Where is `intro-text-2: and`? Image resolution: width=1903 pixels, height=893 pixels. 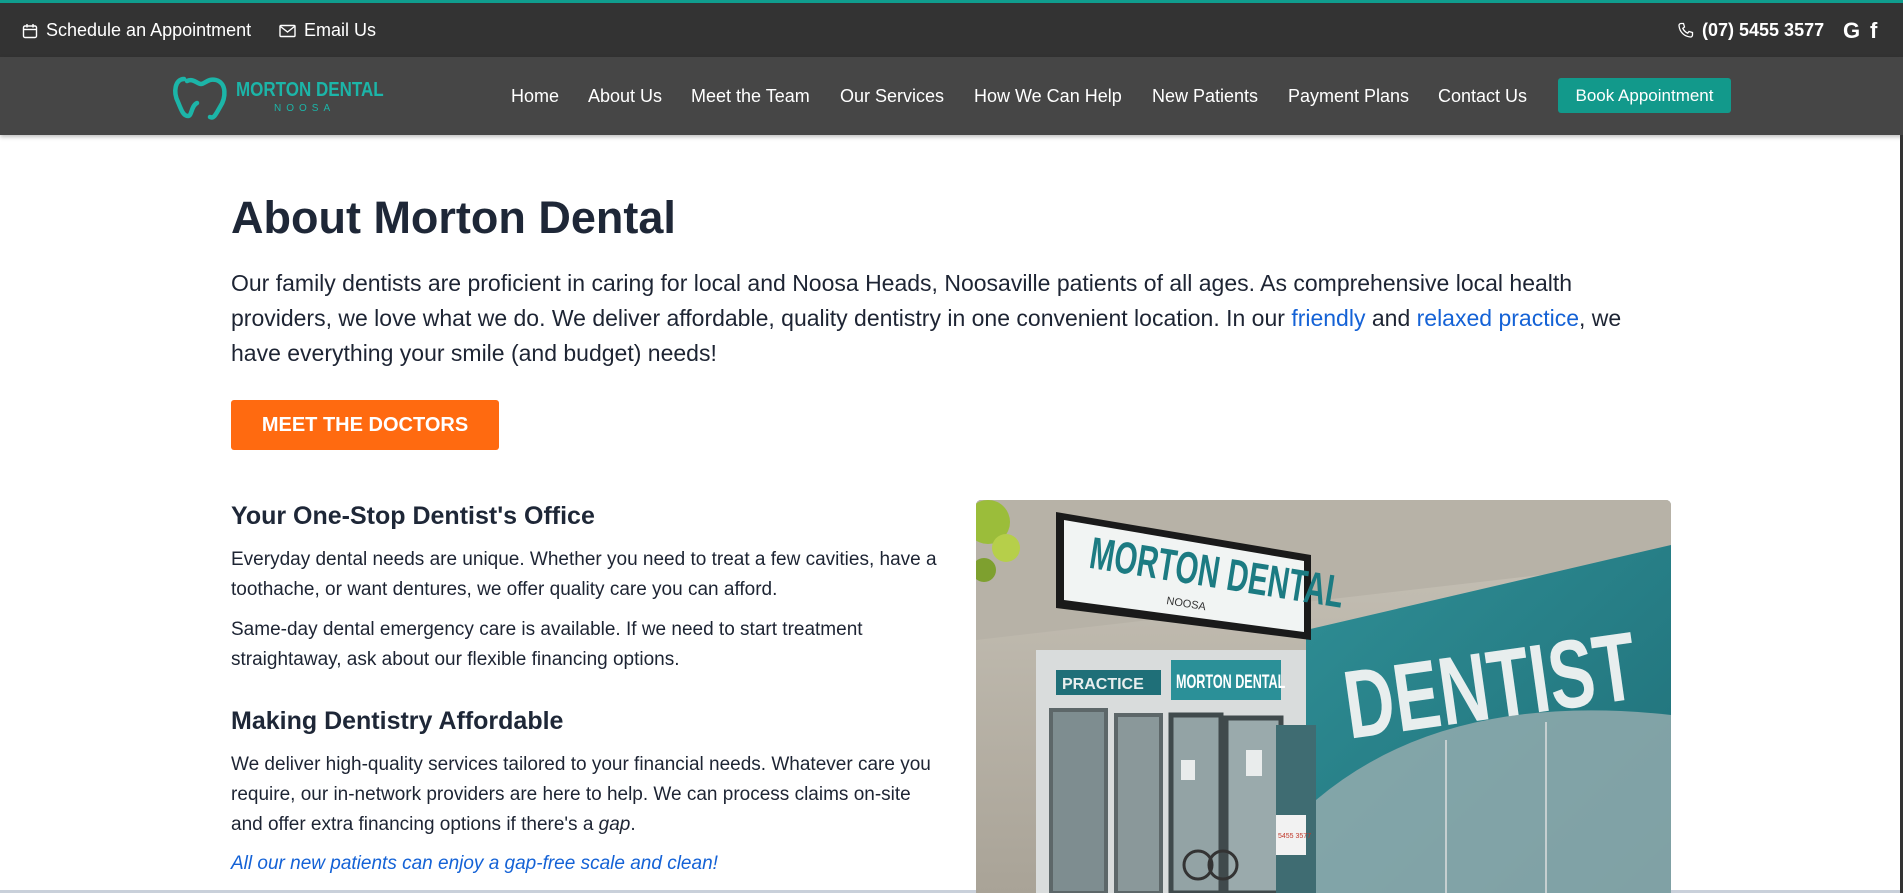
intro-text-2: and is located at coordinates (1391, 318).